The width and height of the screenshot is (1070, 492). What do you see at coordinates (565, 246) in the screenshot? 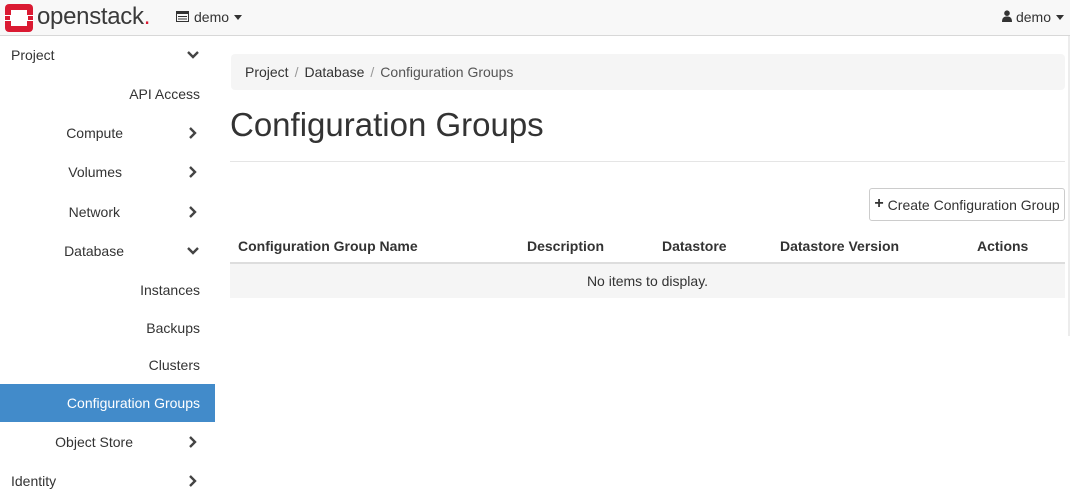
I see `column-header-description: Description` at bounding box center [565, 246].